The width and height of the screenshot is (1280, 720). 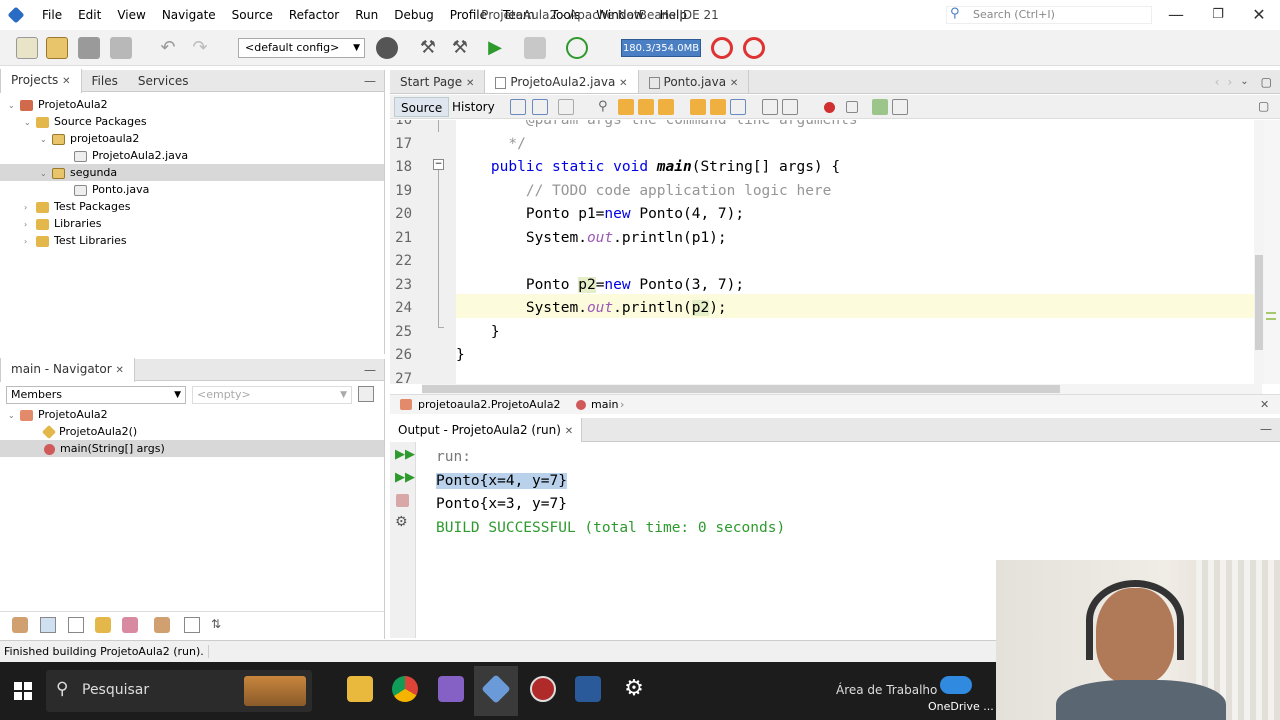 What do you see at coordinates (192, 414) in the screenshot?
I see `nav-item-class: ⌄ ProjetoAula2` at bounding box center [192, 414].